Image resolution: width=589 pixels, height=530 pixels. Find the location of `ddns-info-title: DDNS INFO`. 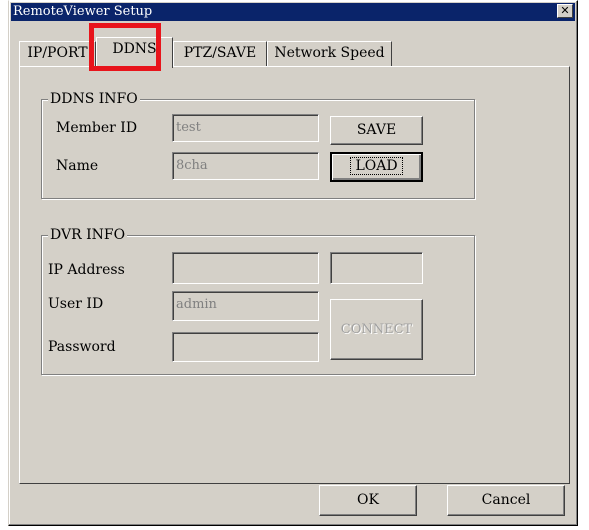

ddns-info-title: DDNS INFO is located at coordinates (94, 99).